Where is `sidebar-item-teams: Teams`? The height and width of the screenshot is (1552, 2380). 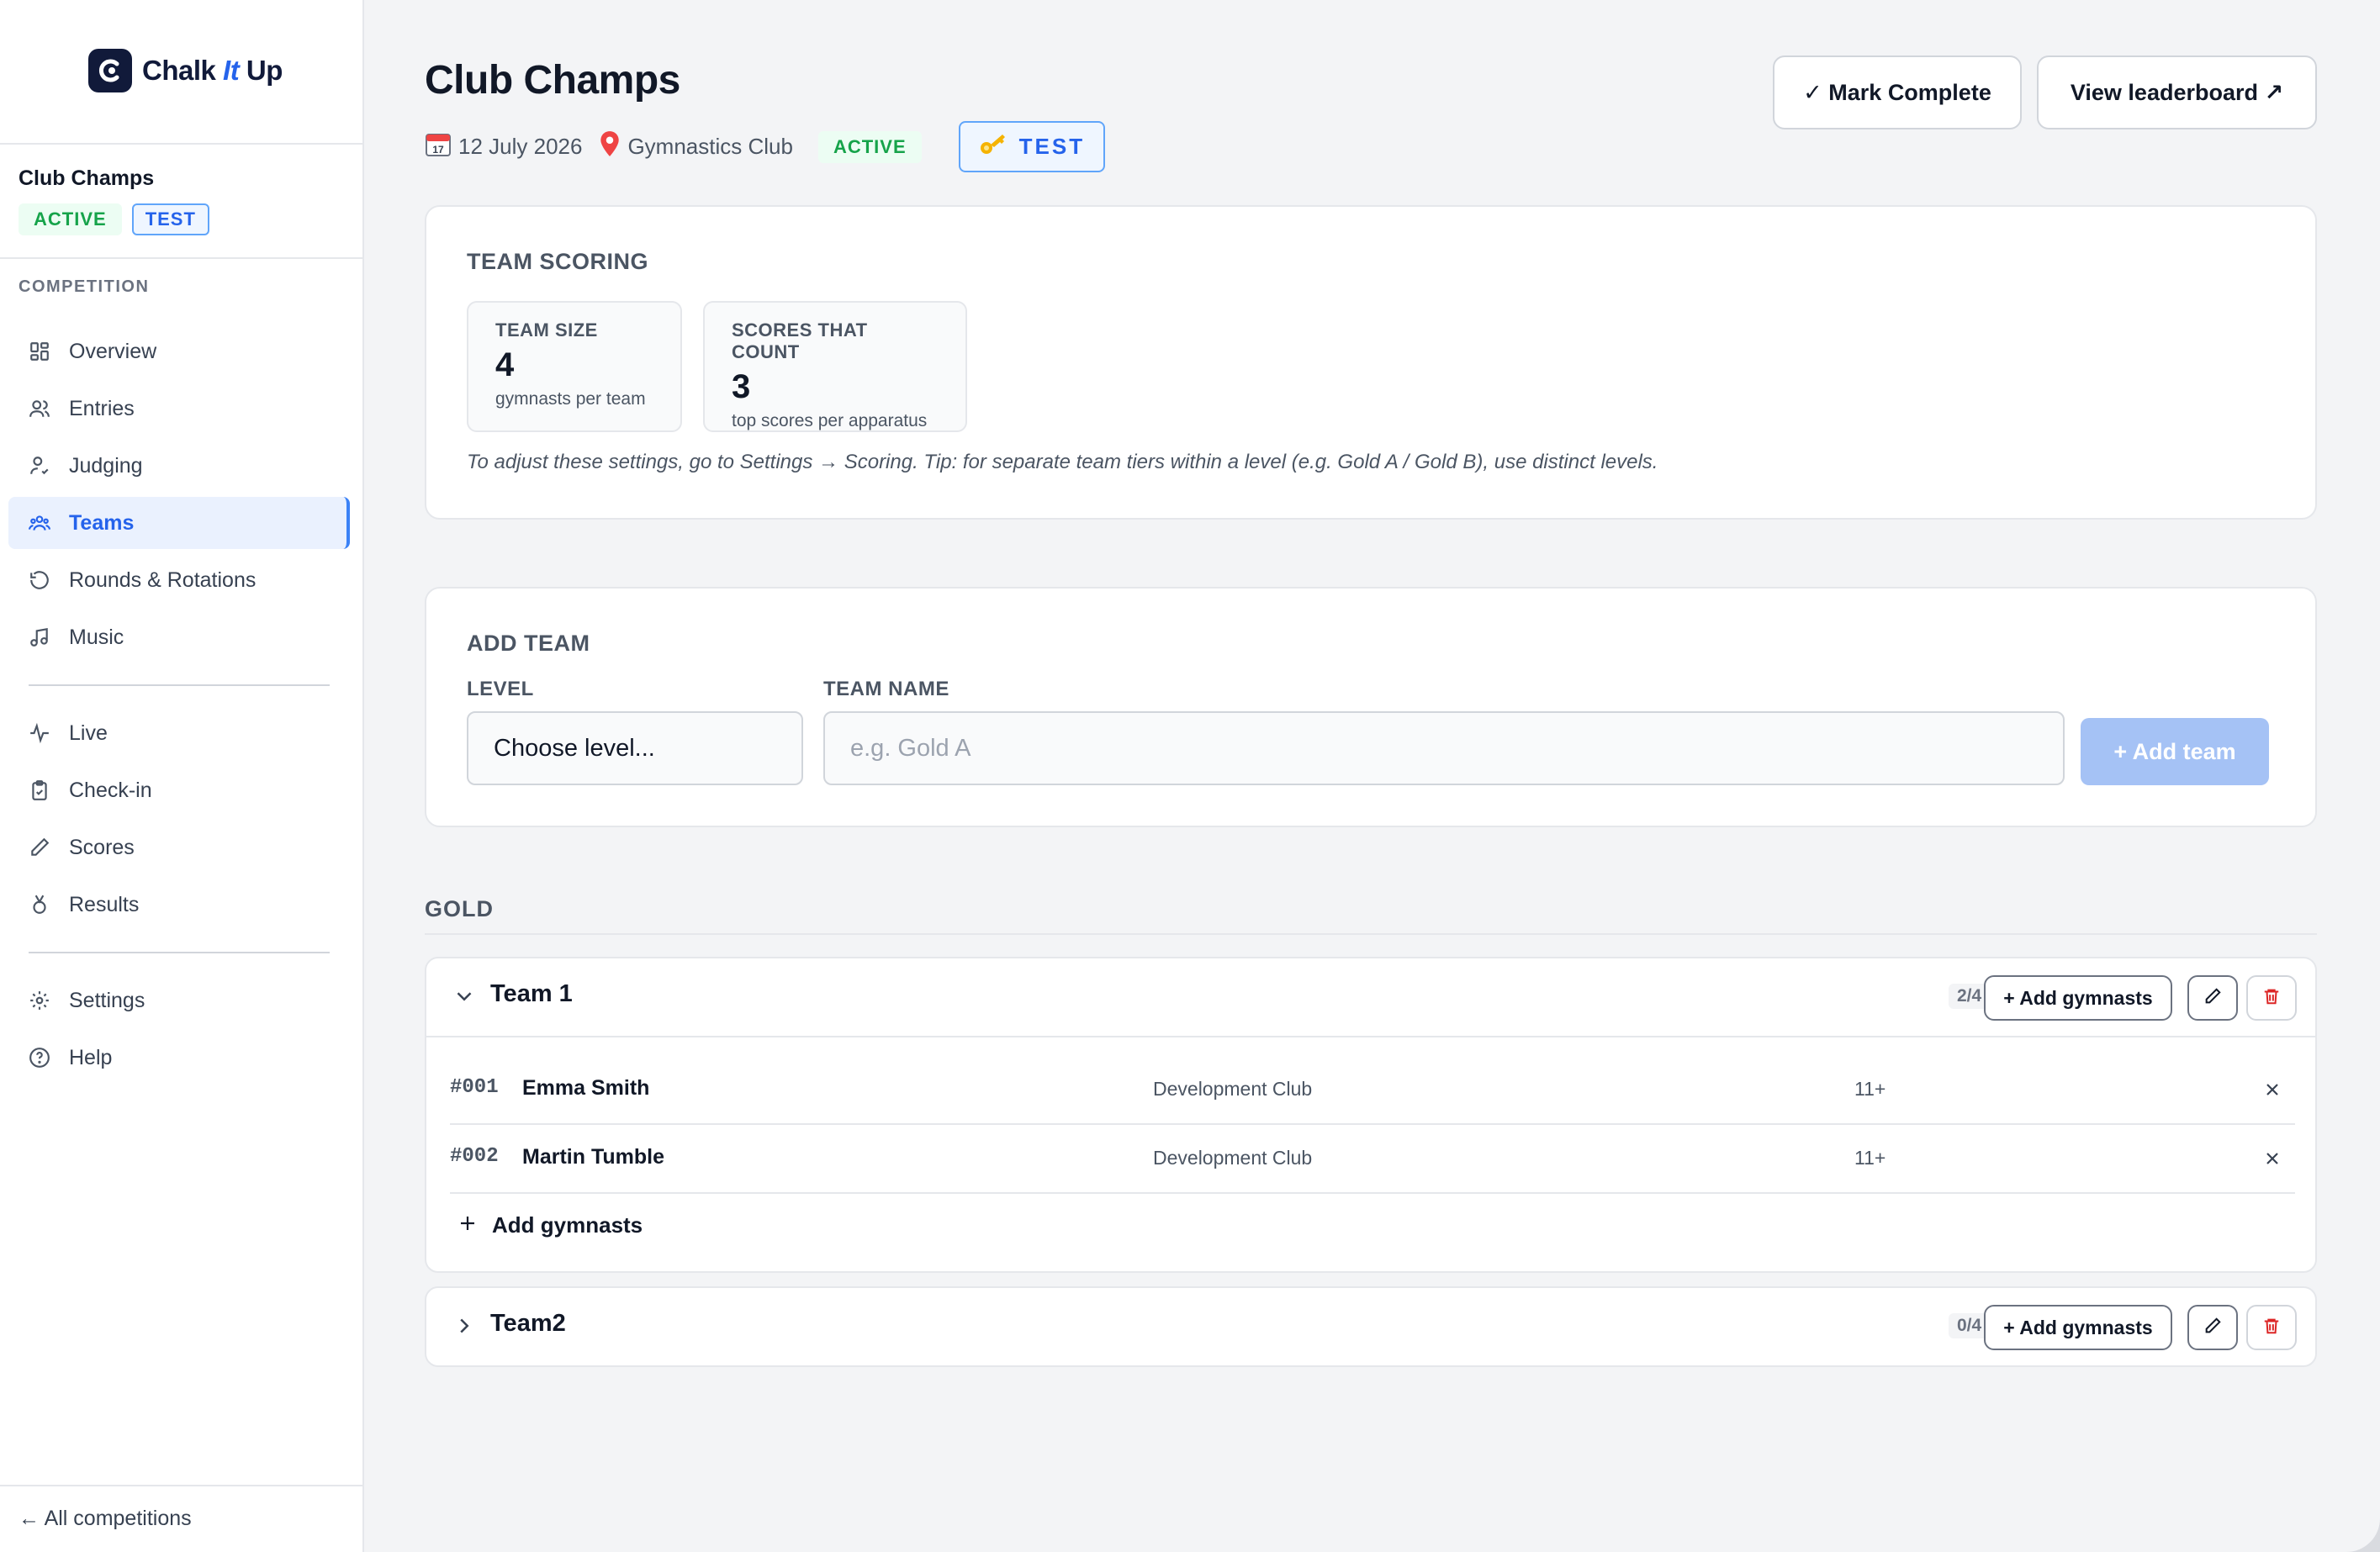
sidebar-item-teams: Teams is located at coordinates (179, 523).